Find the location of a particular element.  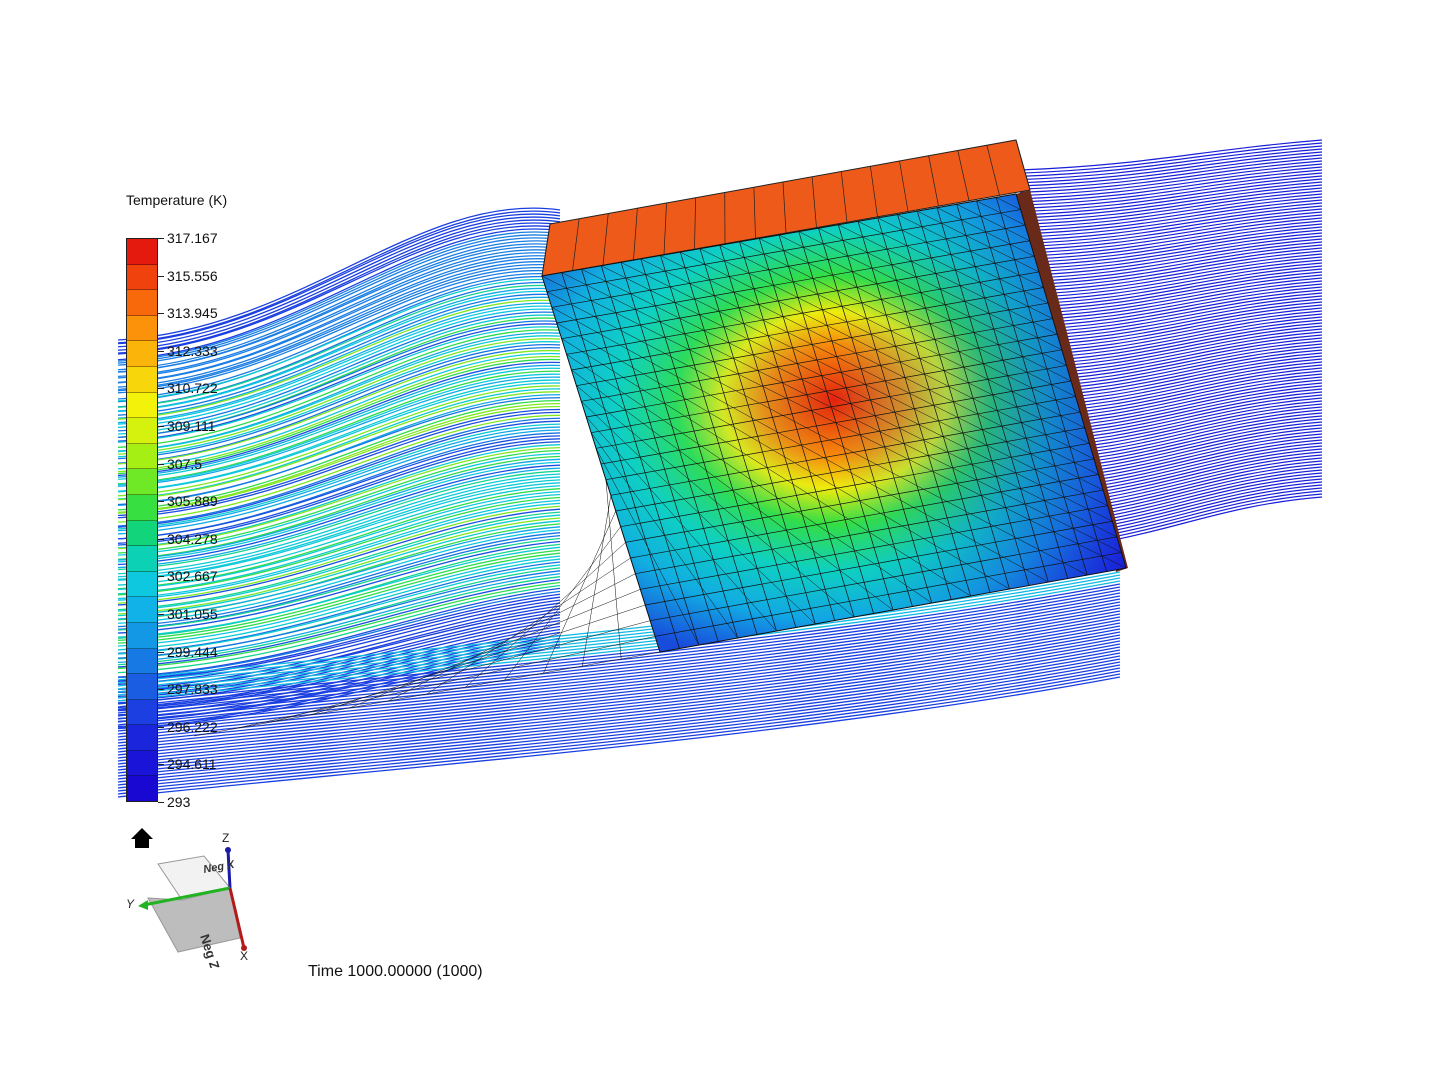

z-axis-label: Z is located at coordinates (225, 838).